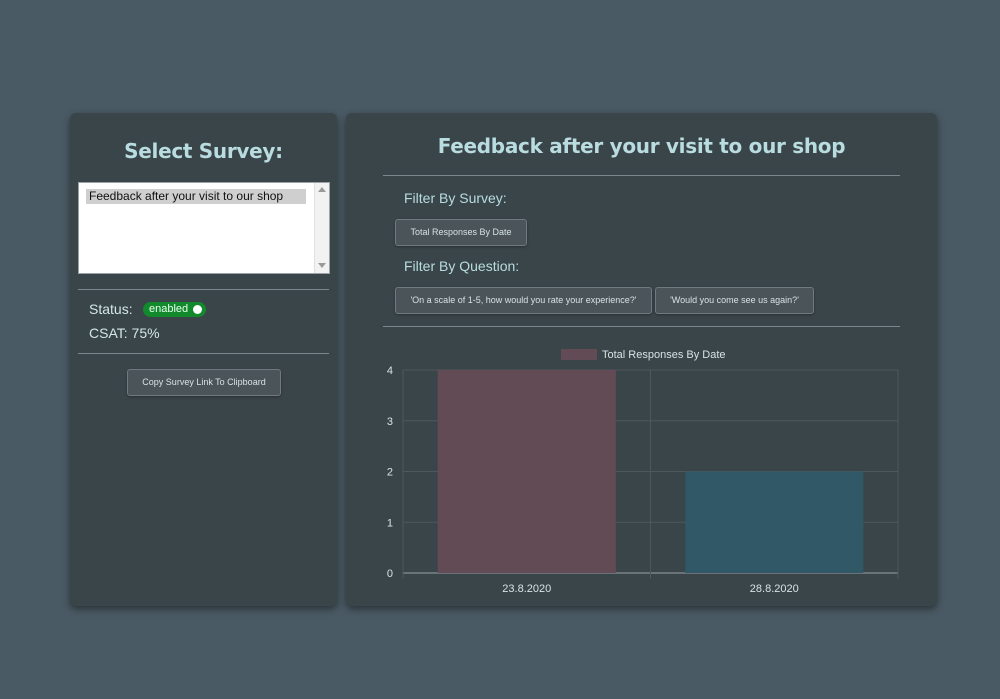 Image resolution: width=1000 pixels, height=699 pixels. I want to click on survey-list: Feedback after your visit to our shop, so click(204, 228).